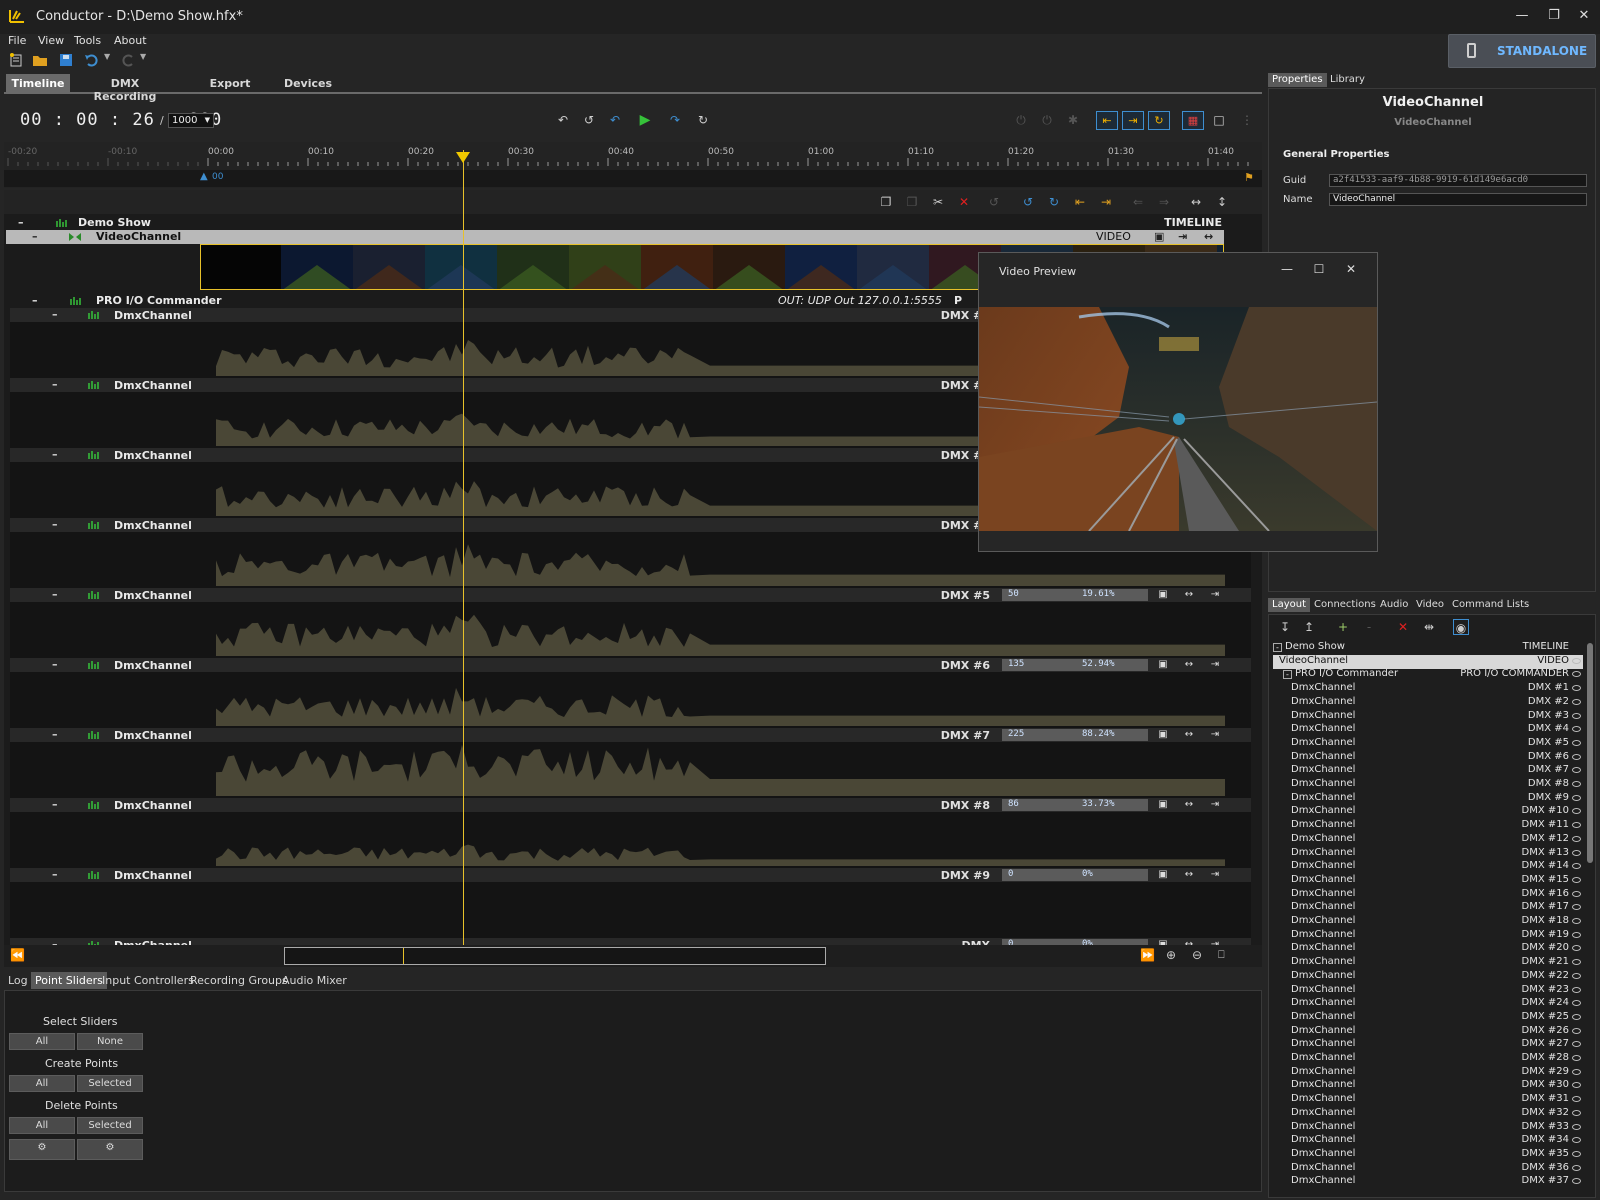 This screenshot has width=1600, height=1200. Describe the element at coordinates (1369, 627) in the screenshot. I see `remove-item-icon: -` at that location.